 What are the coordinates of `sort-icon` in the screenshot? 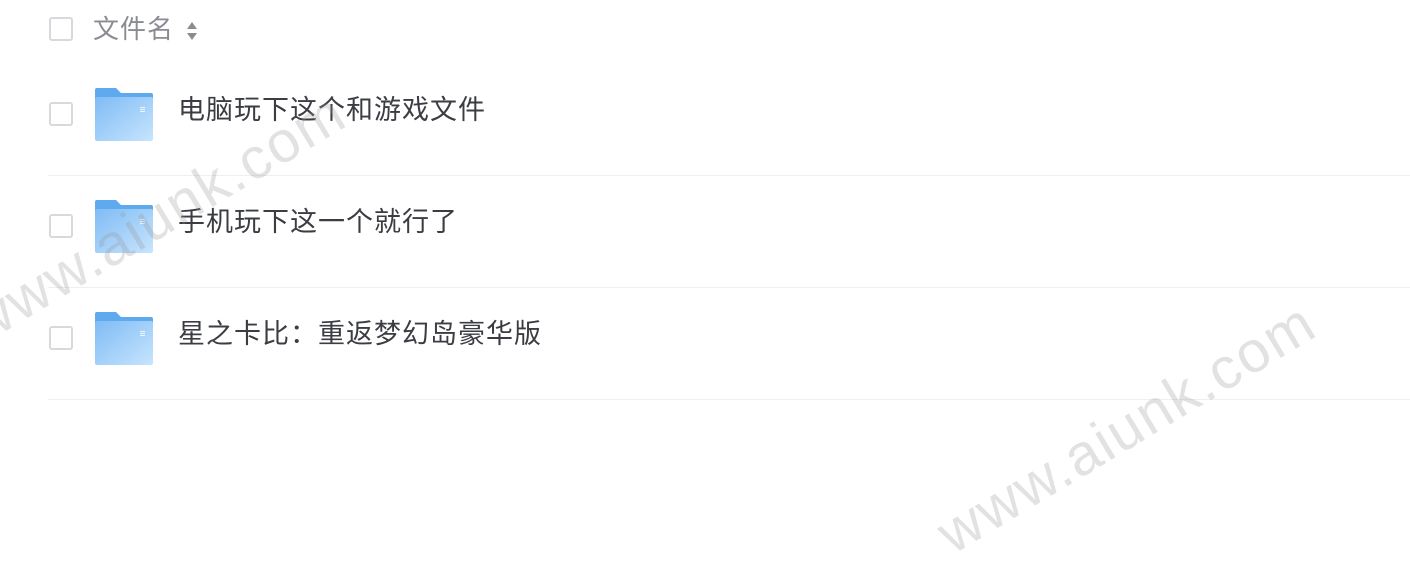 It's located at (192, 31).